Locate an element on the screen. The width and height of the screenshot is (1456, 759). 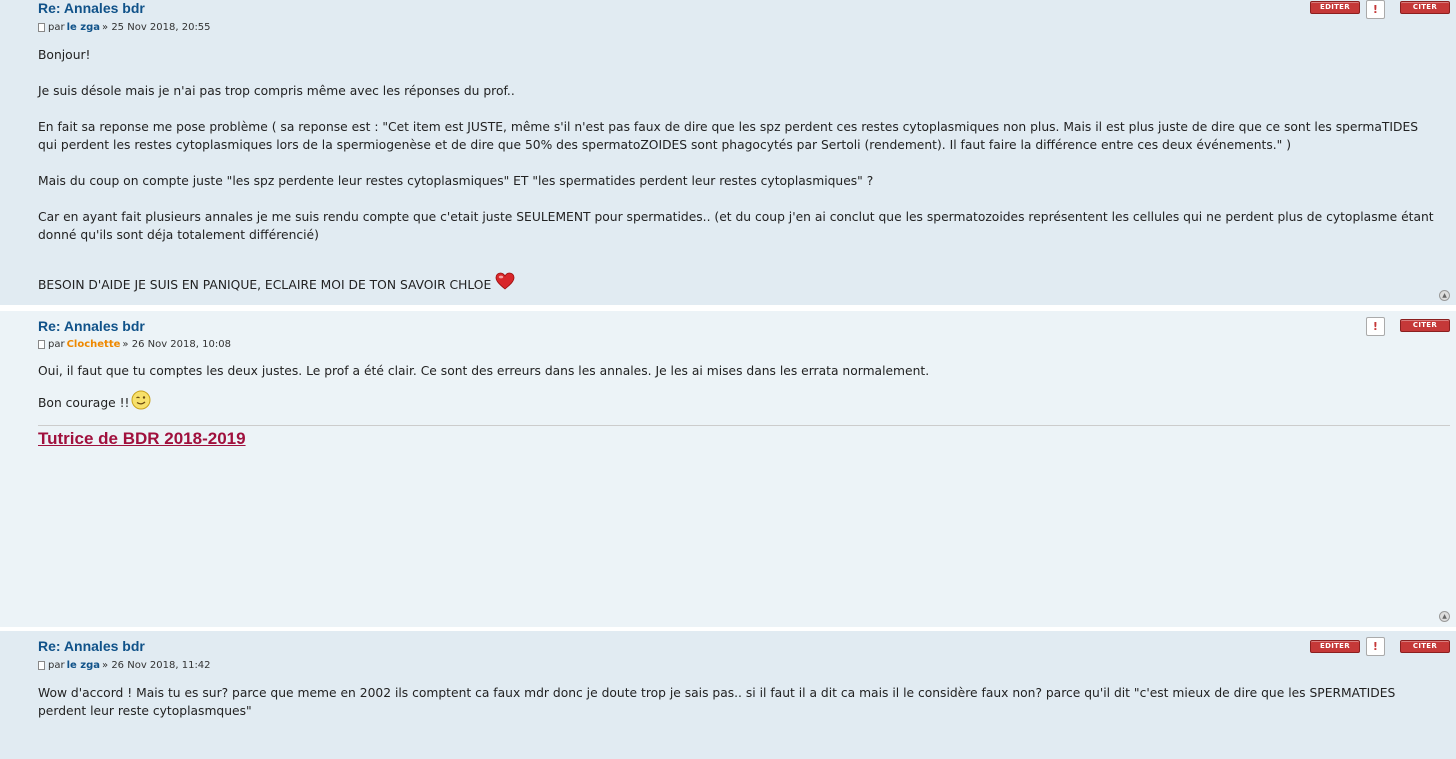
post-date: » 26 Nov 2018, 10:08 is located at coordinates (176, 344).